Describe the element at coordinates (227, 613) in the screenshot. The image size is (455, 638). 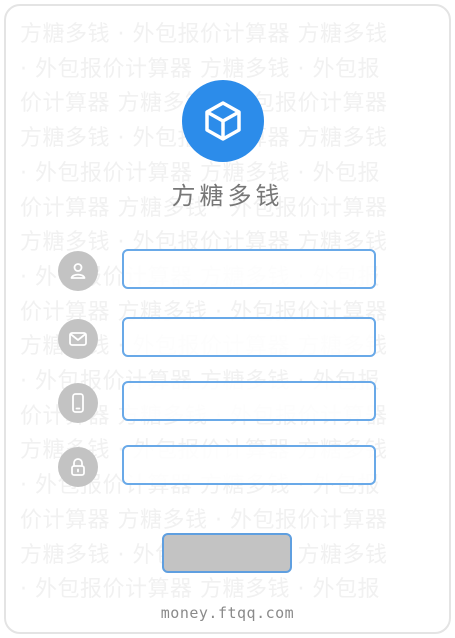
I see `footer-url: money.ftqq.com` at that location.